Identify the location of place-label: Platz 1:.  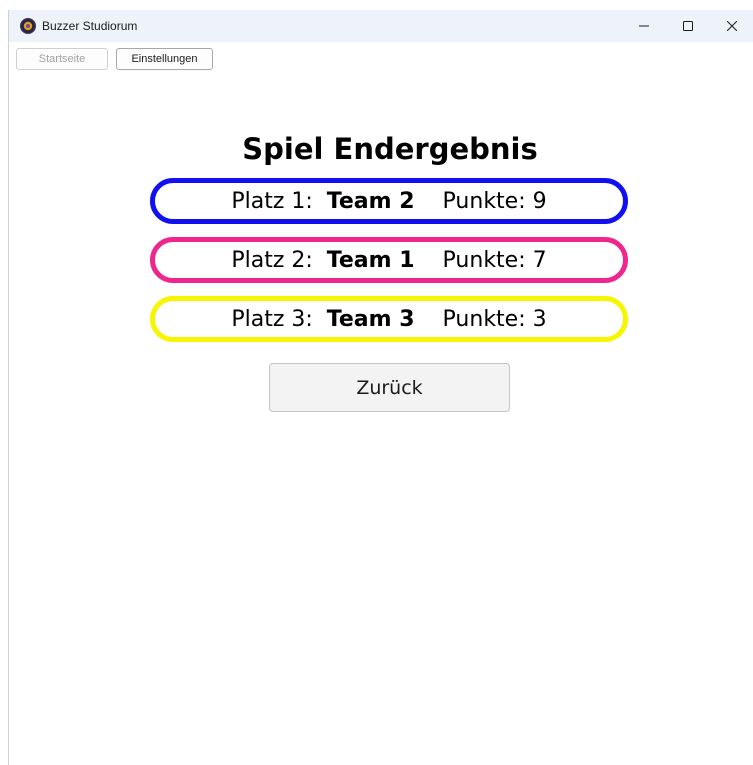
(272, 201).